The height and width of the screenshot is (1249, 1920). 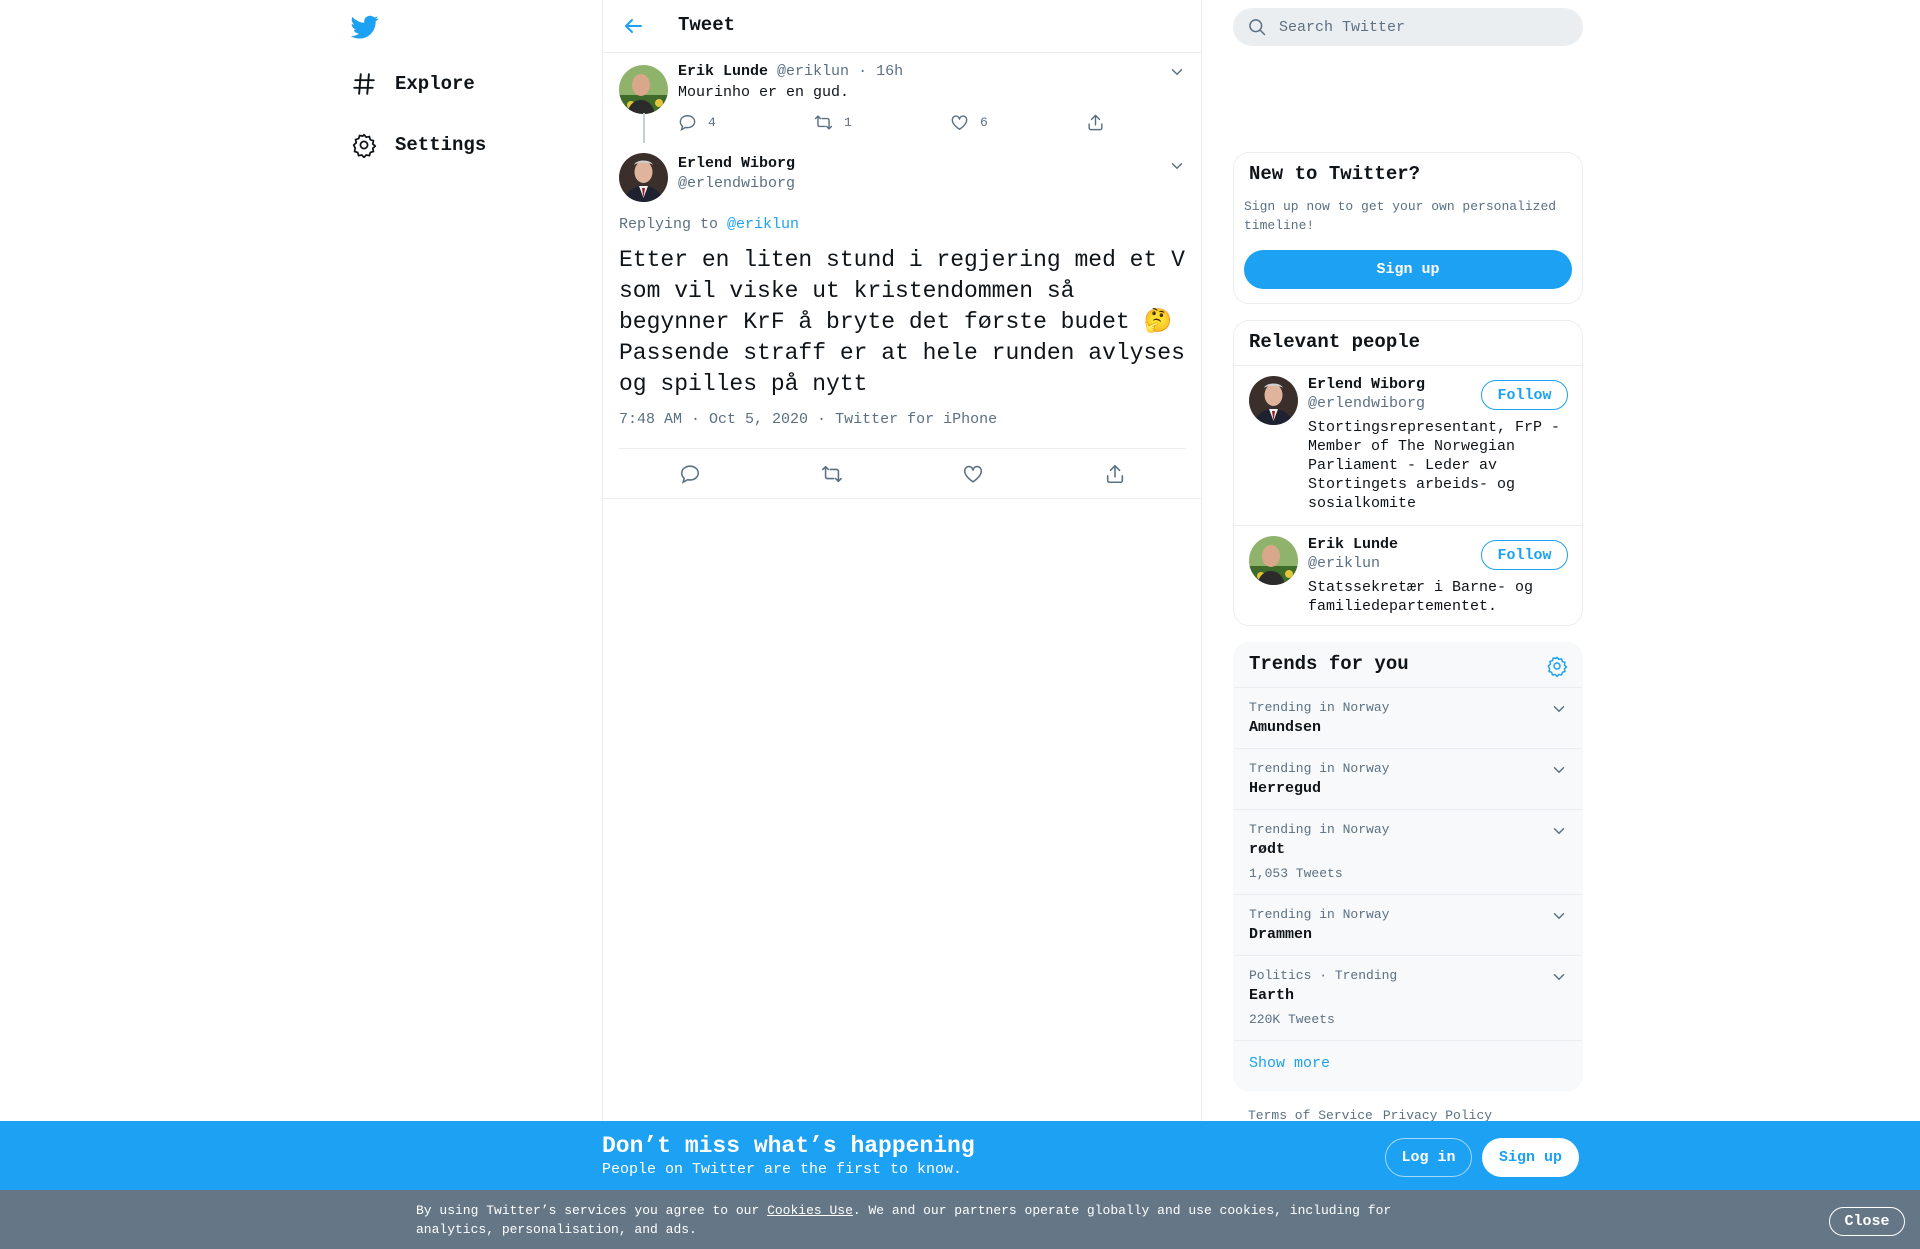 I want to click on trend-name: Drammen, so click(x=1281, y=934).